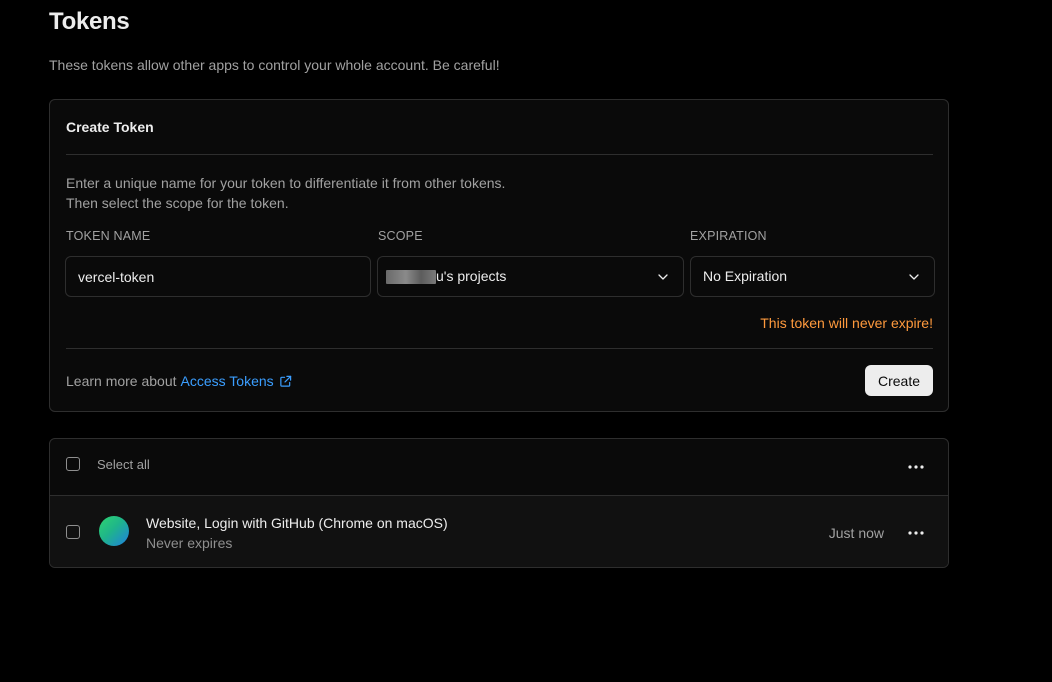 Image resolution: width=1052 pixels, height=682 pixels. I want to click on token-name-label: TOKEN NAME, so click(108, 236).